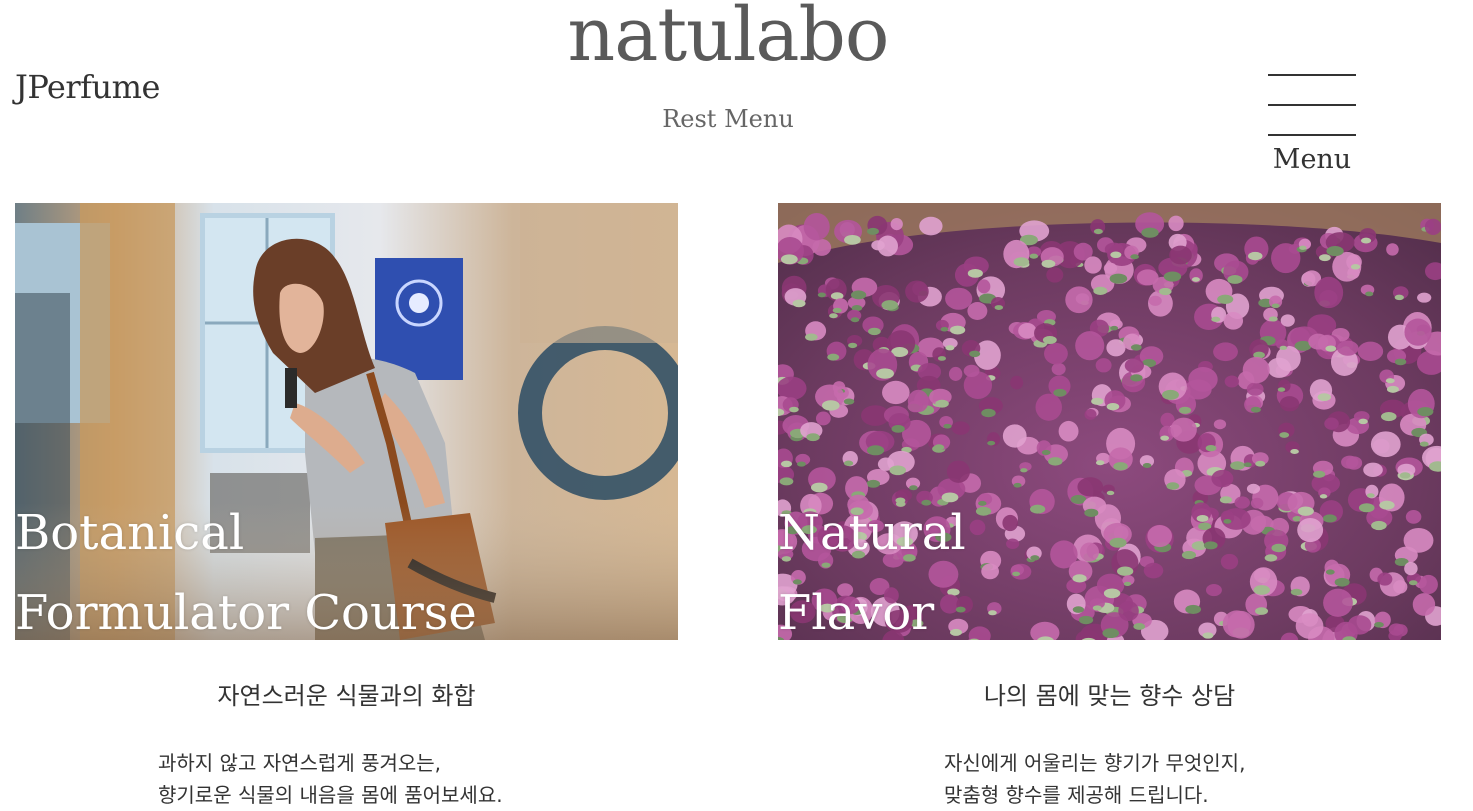 This screenshot has width=1473, height=811. I want to click on card-subtitle: 나의 몸에 맞는 향수 상담, so click(1109, 696).